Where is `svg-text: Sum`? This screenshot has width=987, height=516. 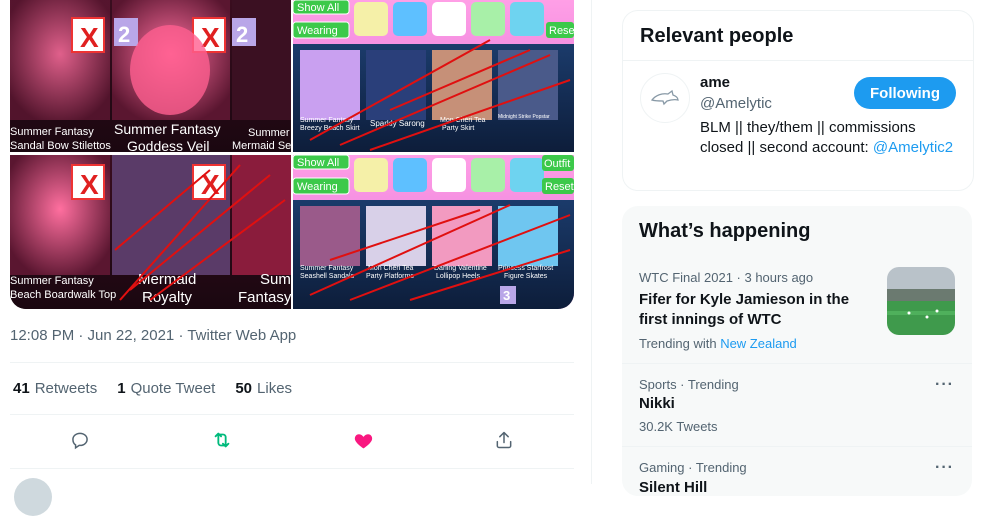 svg-text: Sum is located at coordinates (275, 279).